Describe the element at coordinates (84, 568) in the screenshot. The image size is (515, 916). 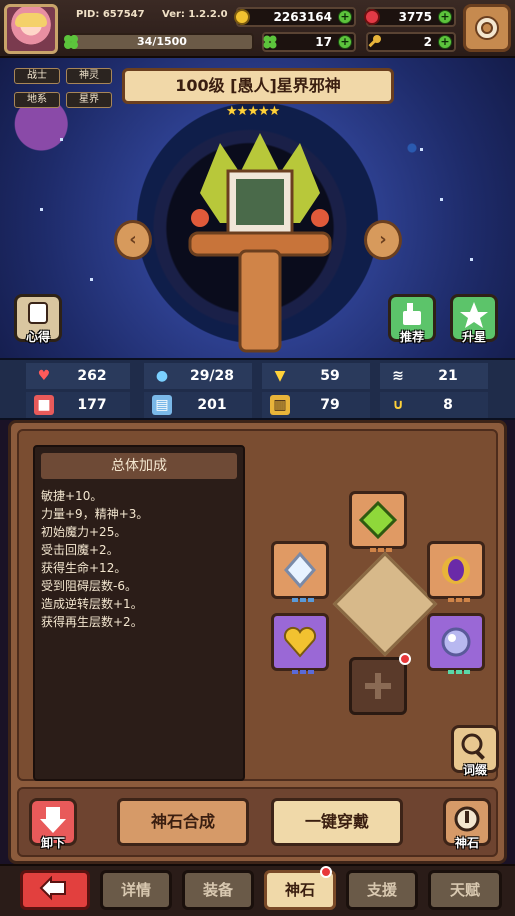
I see `bonus-line: 获得生命+12。` at that location.